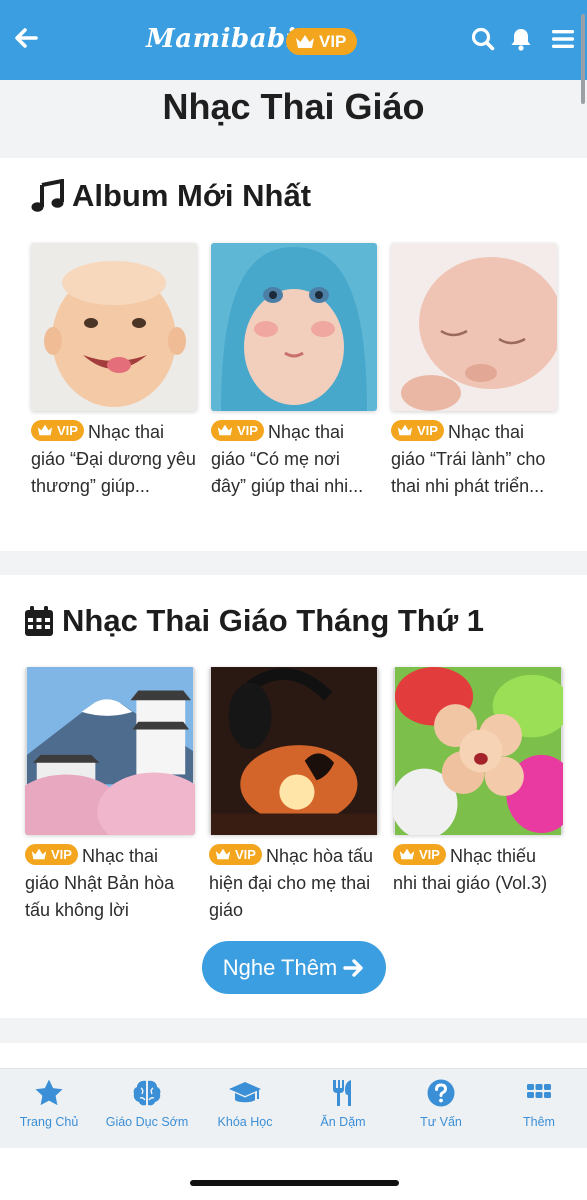 Image resolution: width=587 pixels, height=1200 pixels. I want to click on utensils-icon, so click(342, 1093).